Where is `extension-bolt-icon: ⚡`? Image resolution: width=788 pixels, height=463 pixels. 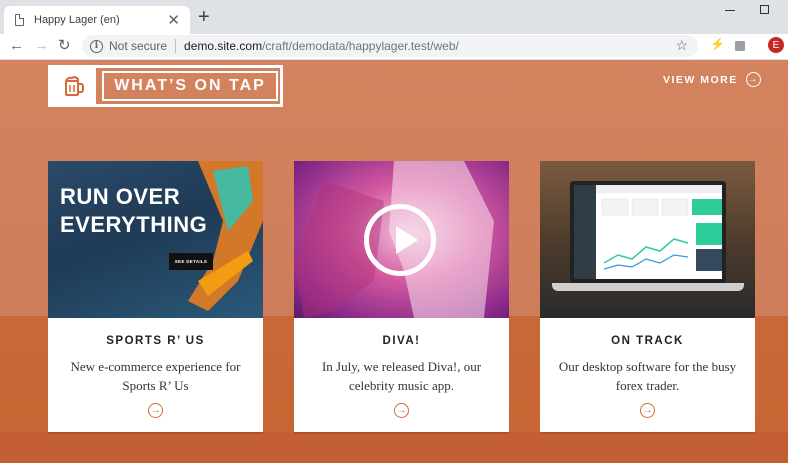 extension-bolt-icon: ⚡ is located at coordinates (717, 44).